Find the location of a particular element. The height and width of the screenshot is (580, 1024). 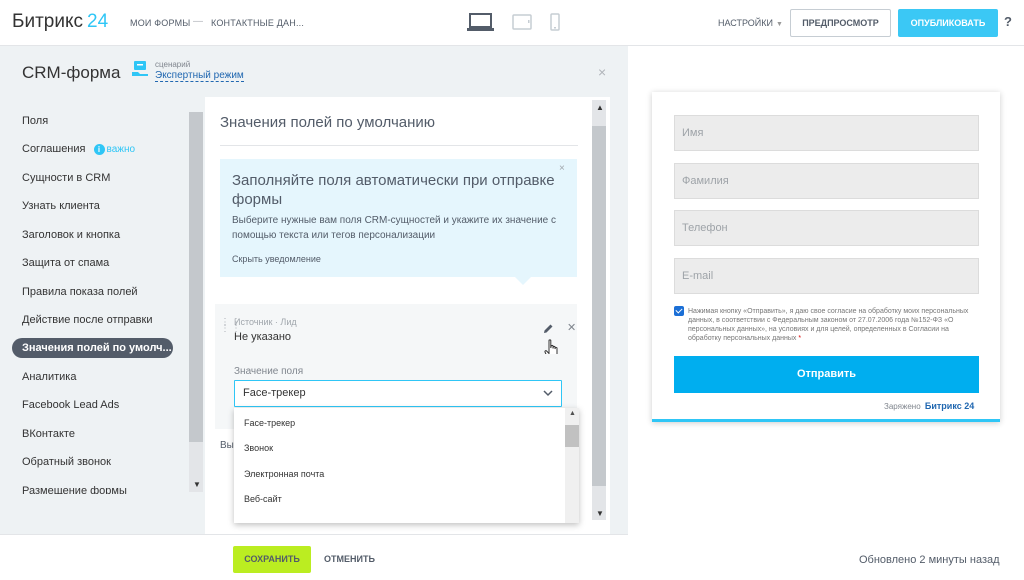

hide-notice-link: Скрыть уведомление is located at coordinates (276, 259).